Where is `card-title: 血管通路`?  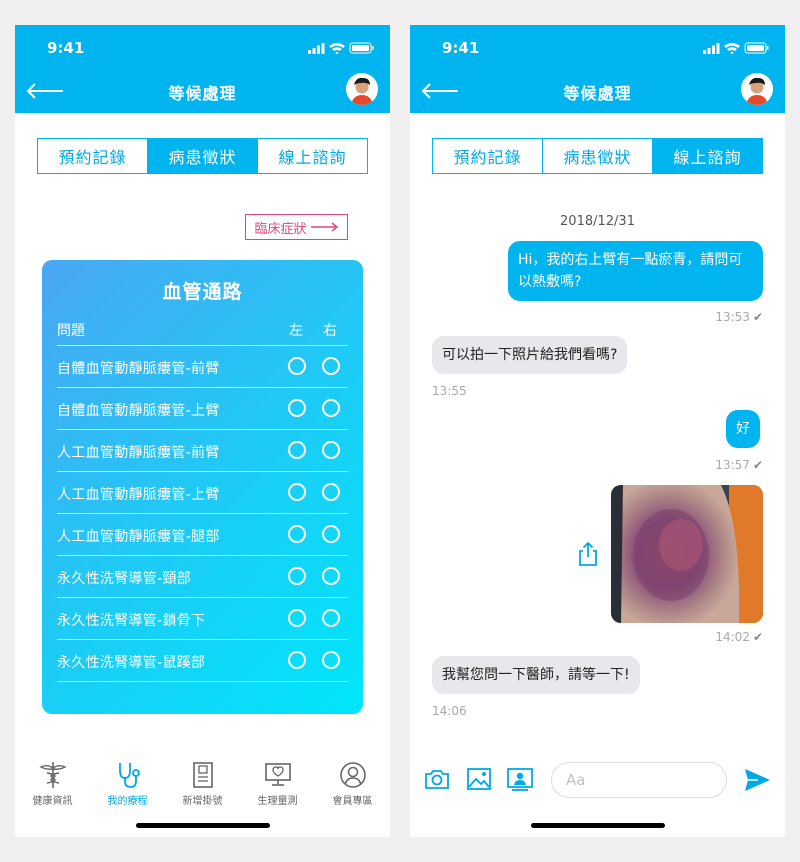
card-title: 血管通路 is located at coordinates (202, 292).